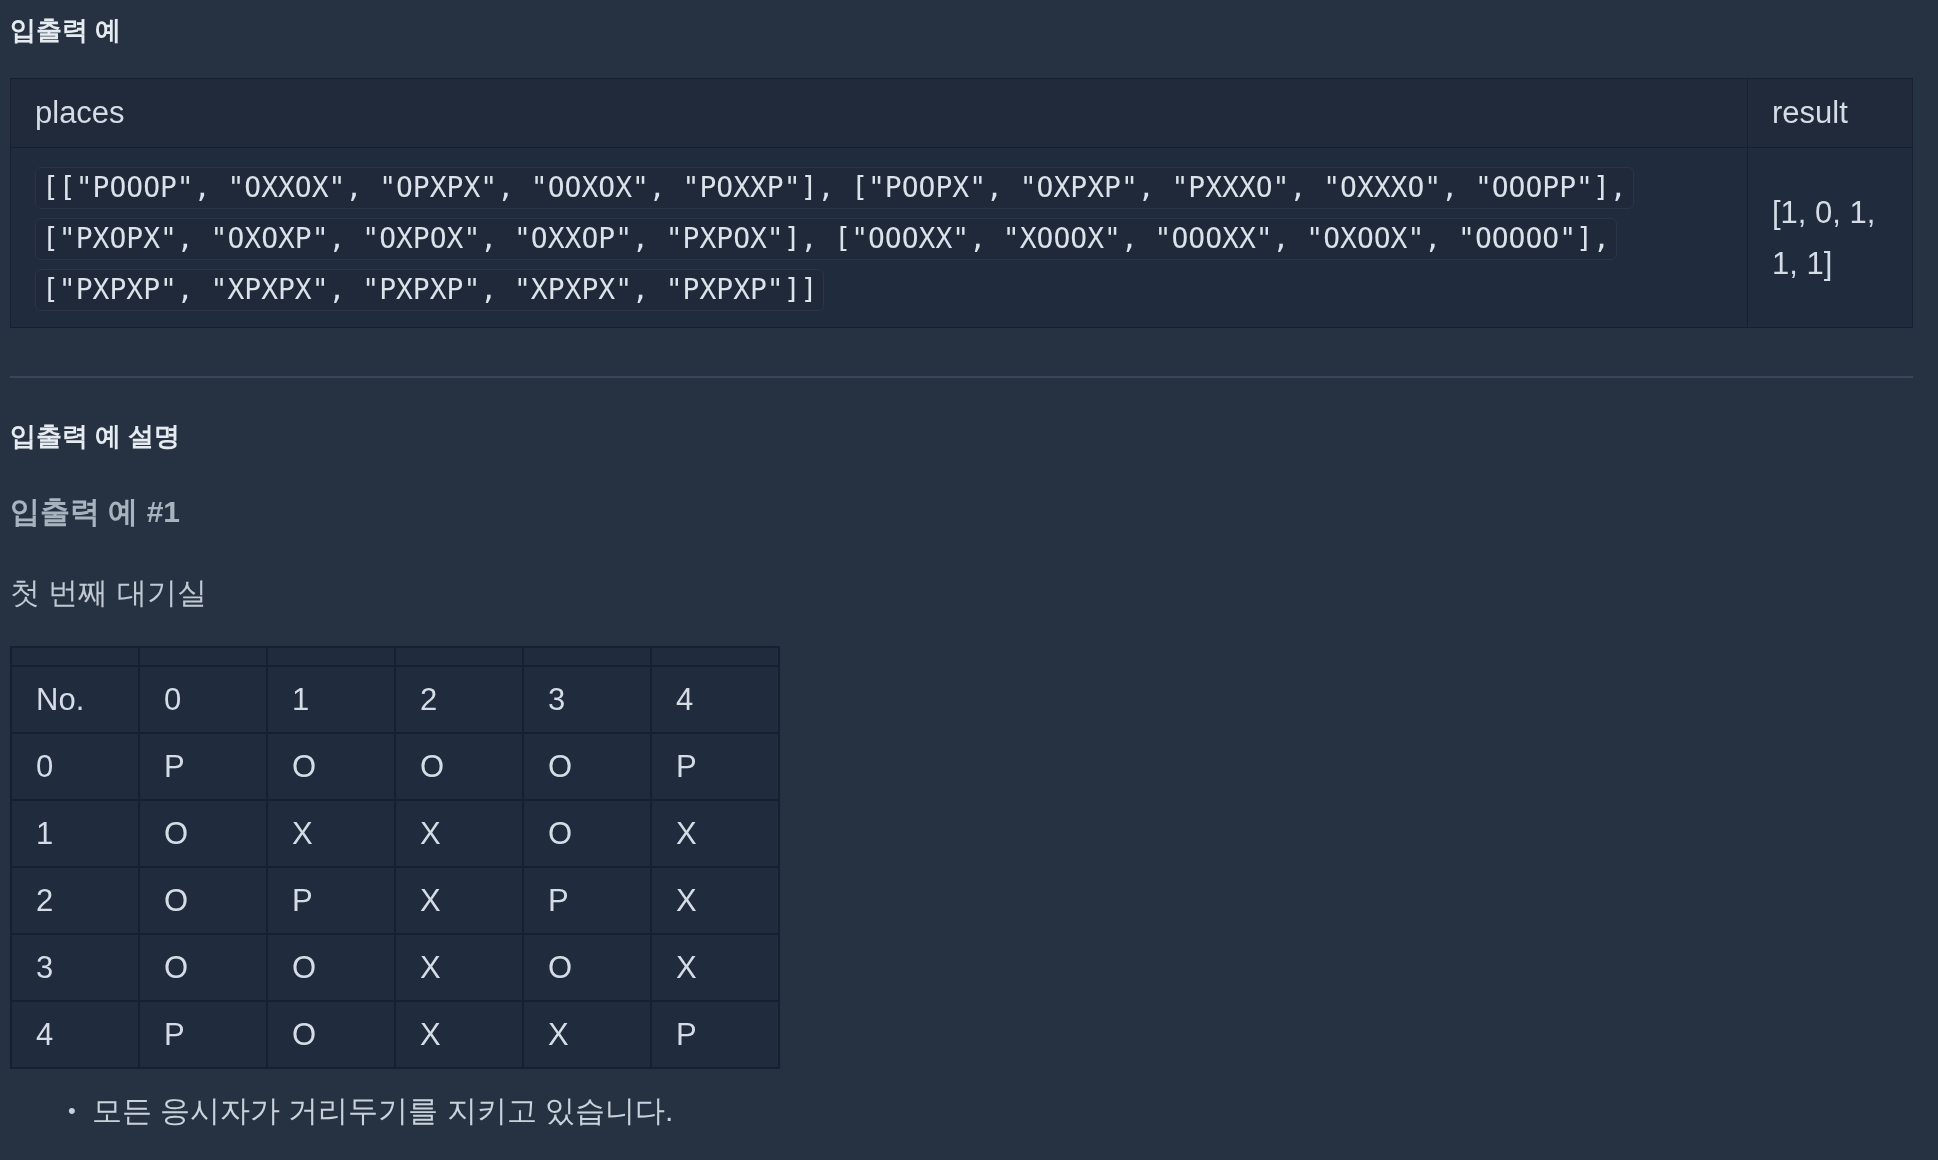 The image size is (1938, 1160). I want to click on column-header: result, so click(1830, 113).